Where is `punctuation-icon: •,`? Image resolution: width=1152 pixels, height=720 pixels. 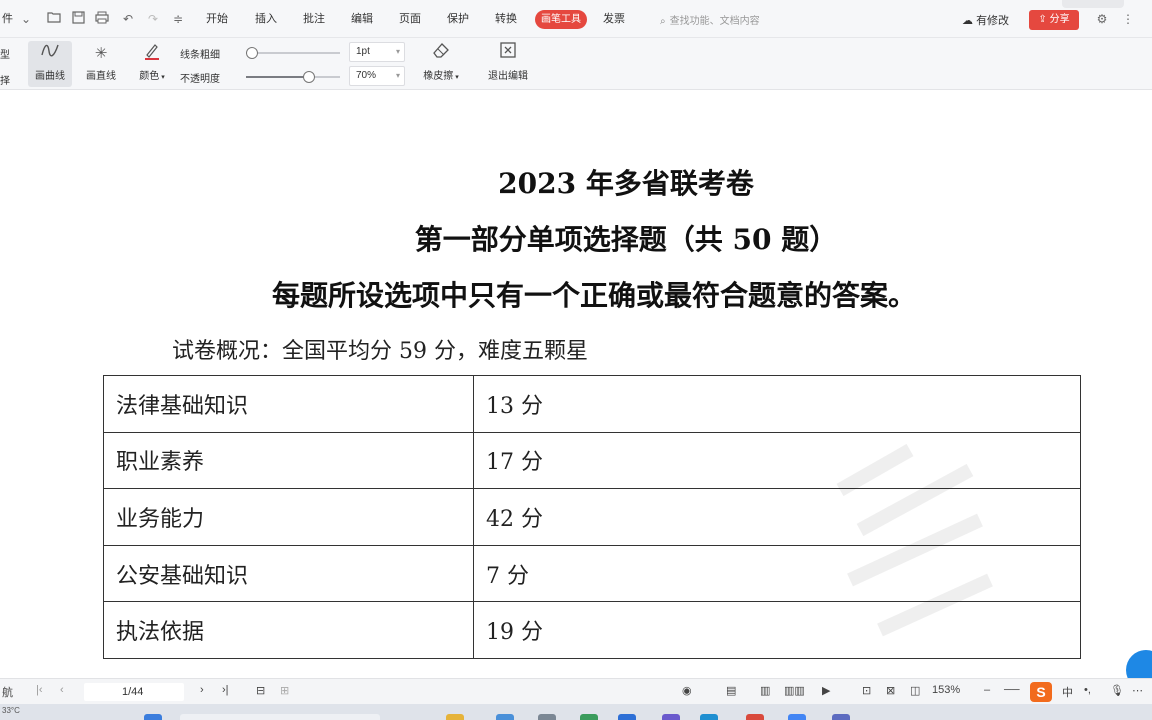 punctuation-icon: •, is located at coordinates (1087, 690).